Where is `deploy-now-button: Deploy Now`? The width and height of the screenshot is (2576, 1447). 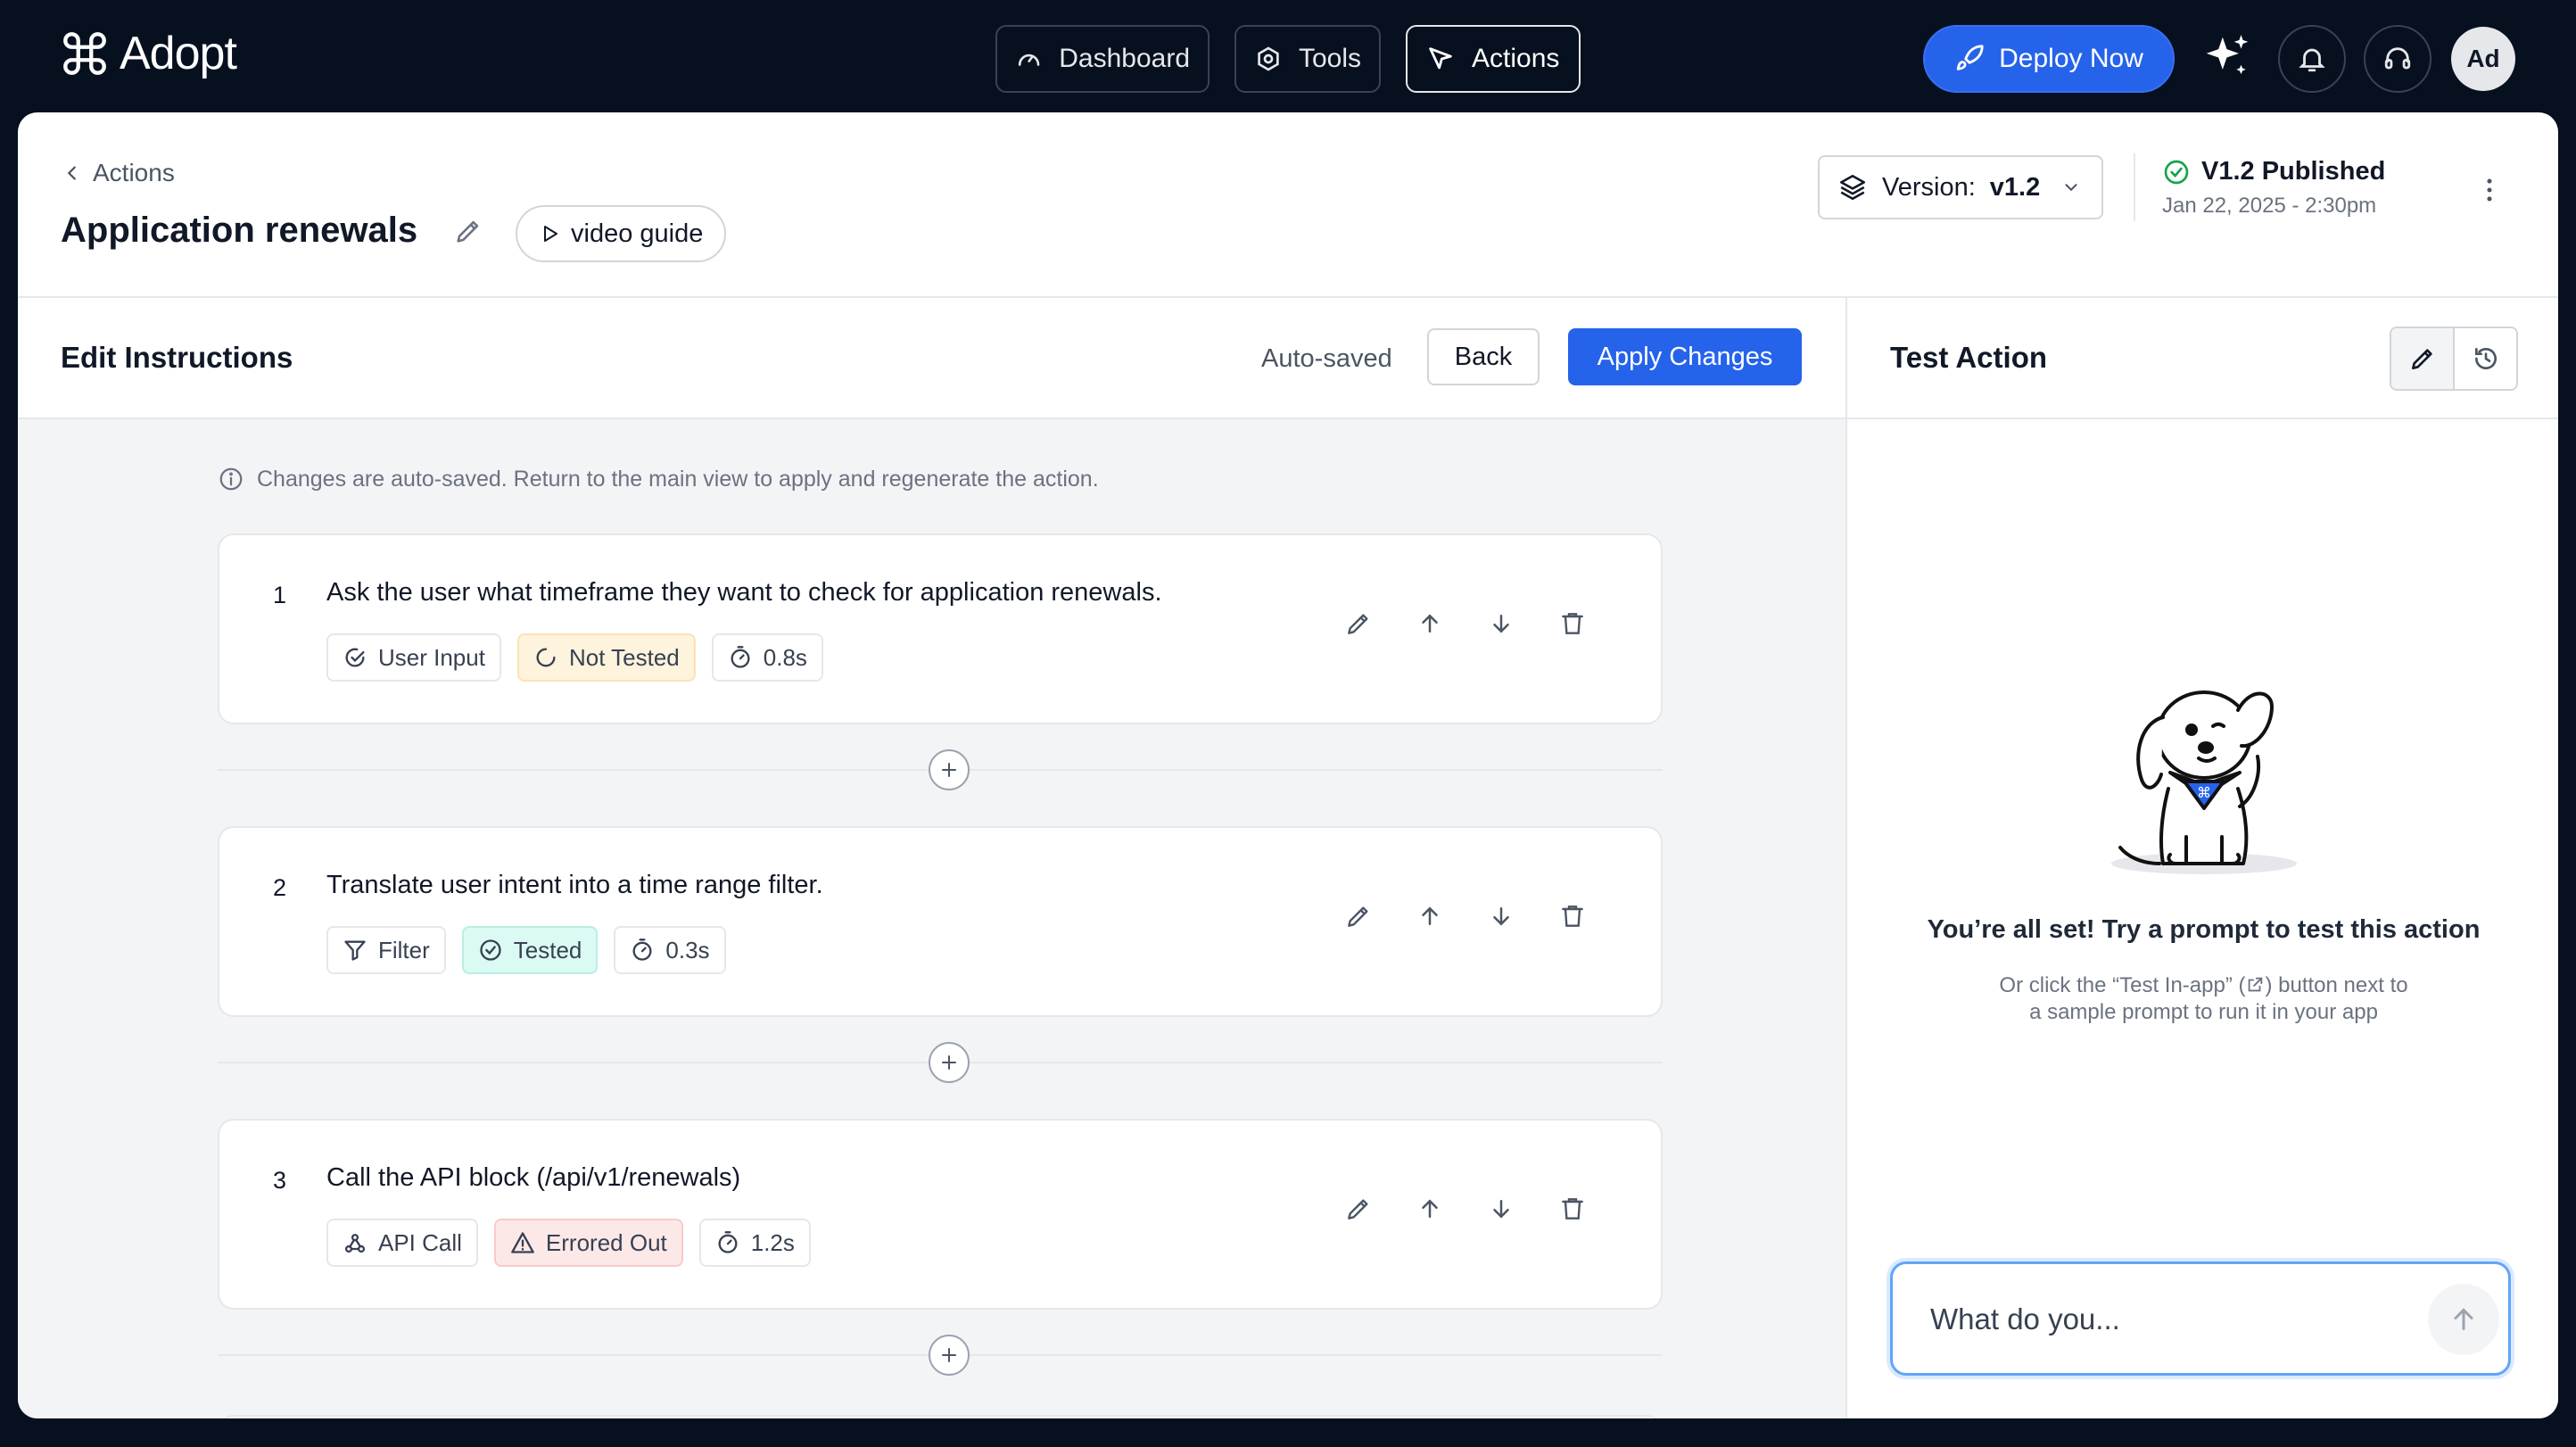 deploy-now-button: Deploy Now is located at coordinates (2049, 59).